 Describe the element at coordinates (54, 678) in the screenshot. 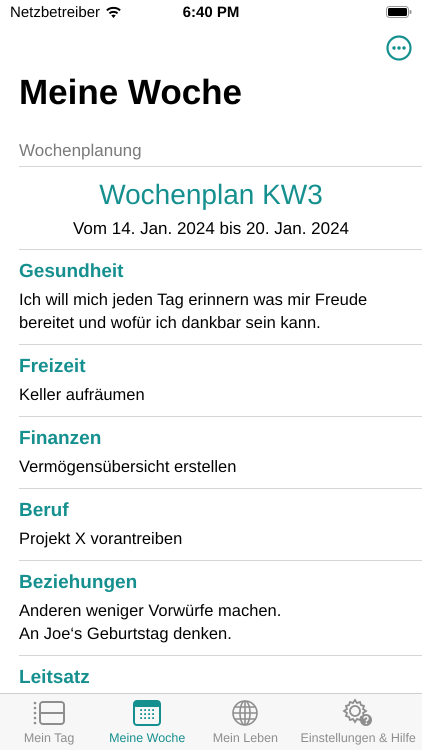

I see `category-title: Leitsatz` at that location.